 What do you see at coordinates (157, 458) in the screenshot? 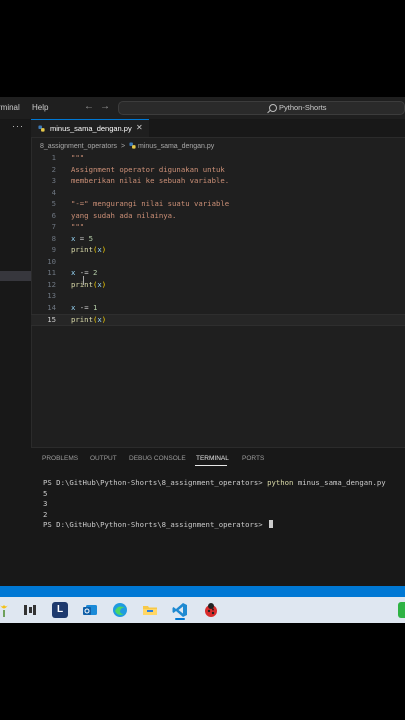
I see `tab-debug-console: DEBUG CONSOLE` at bounding box center [157, 458].